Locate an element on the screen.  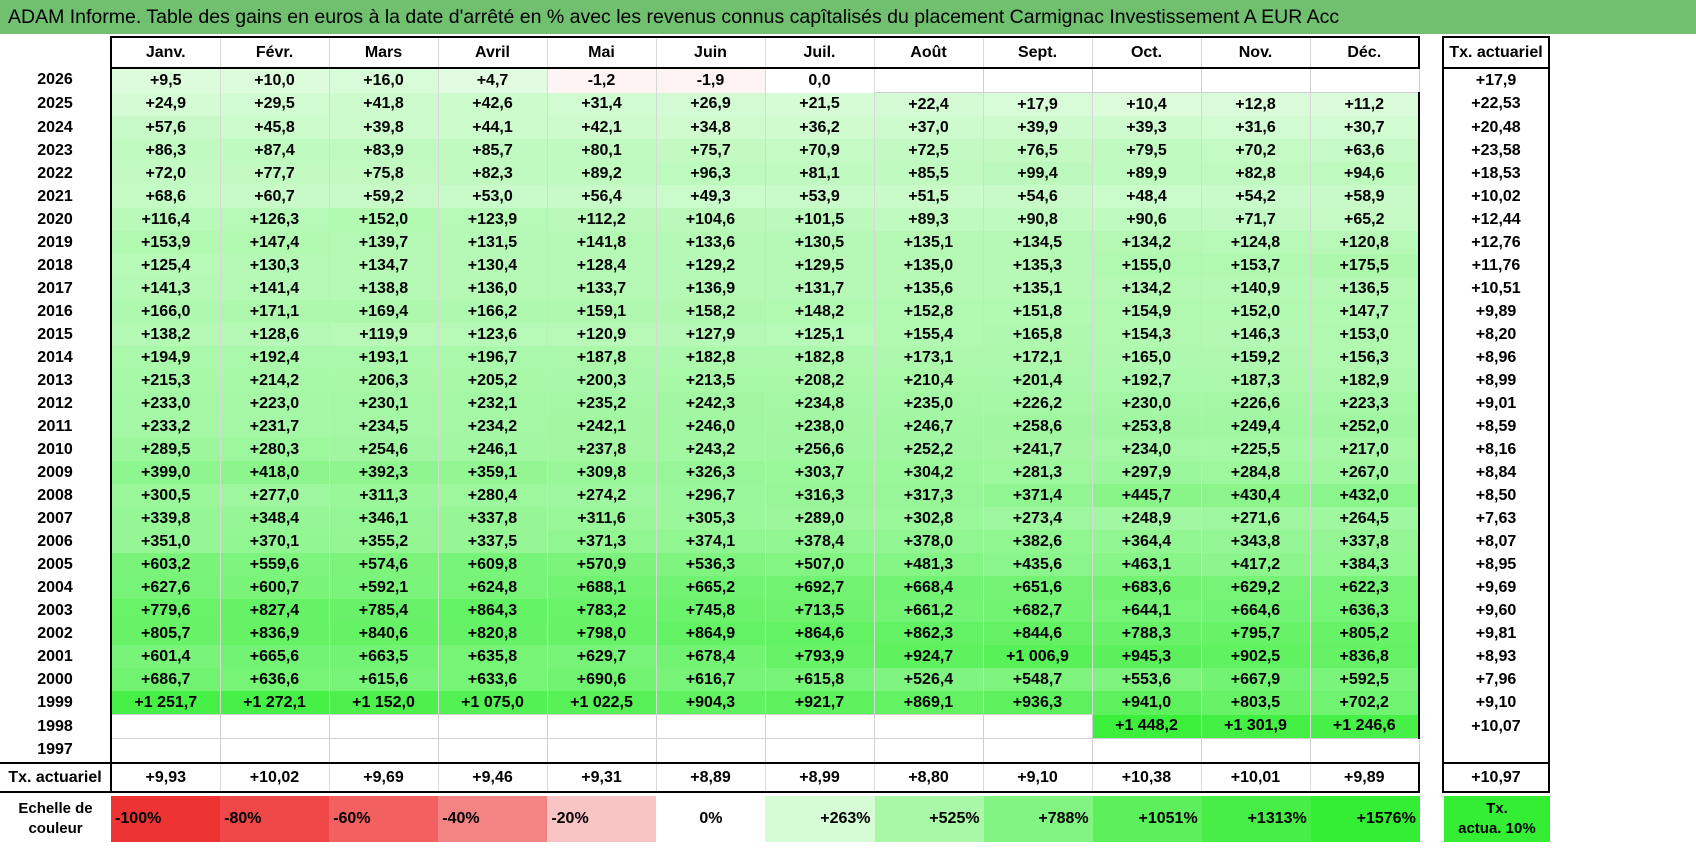
value-cell: +89,3 is located at coordinates (928, 219).